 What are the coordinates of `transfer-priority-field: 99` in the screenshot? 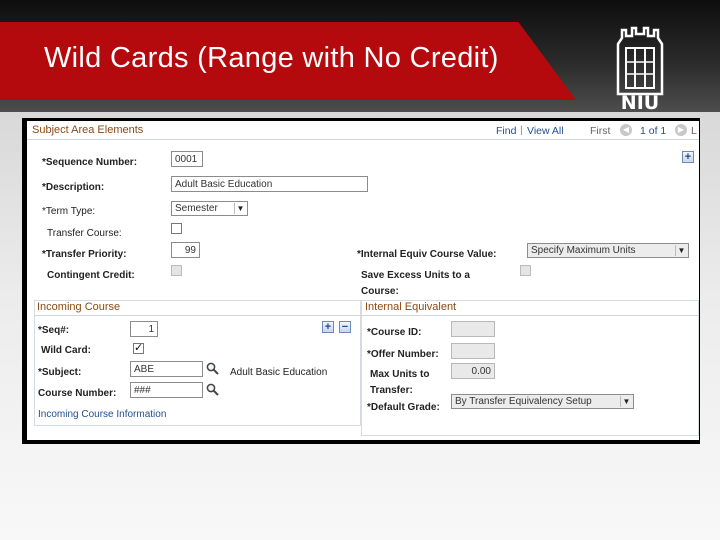 It's located at (185, 250).